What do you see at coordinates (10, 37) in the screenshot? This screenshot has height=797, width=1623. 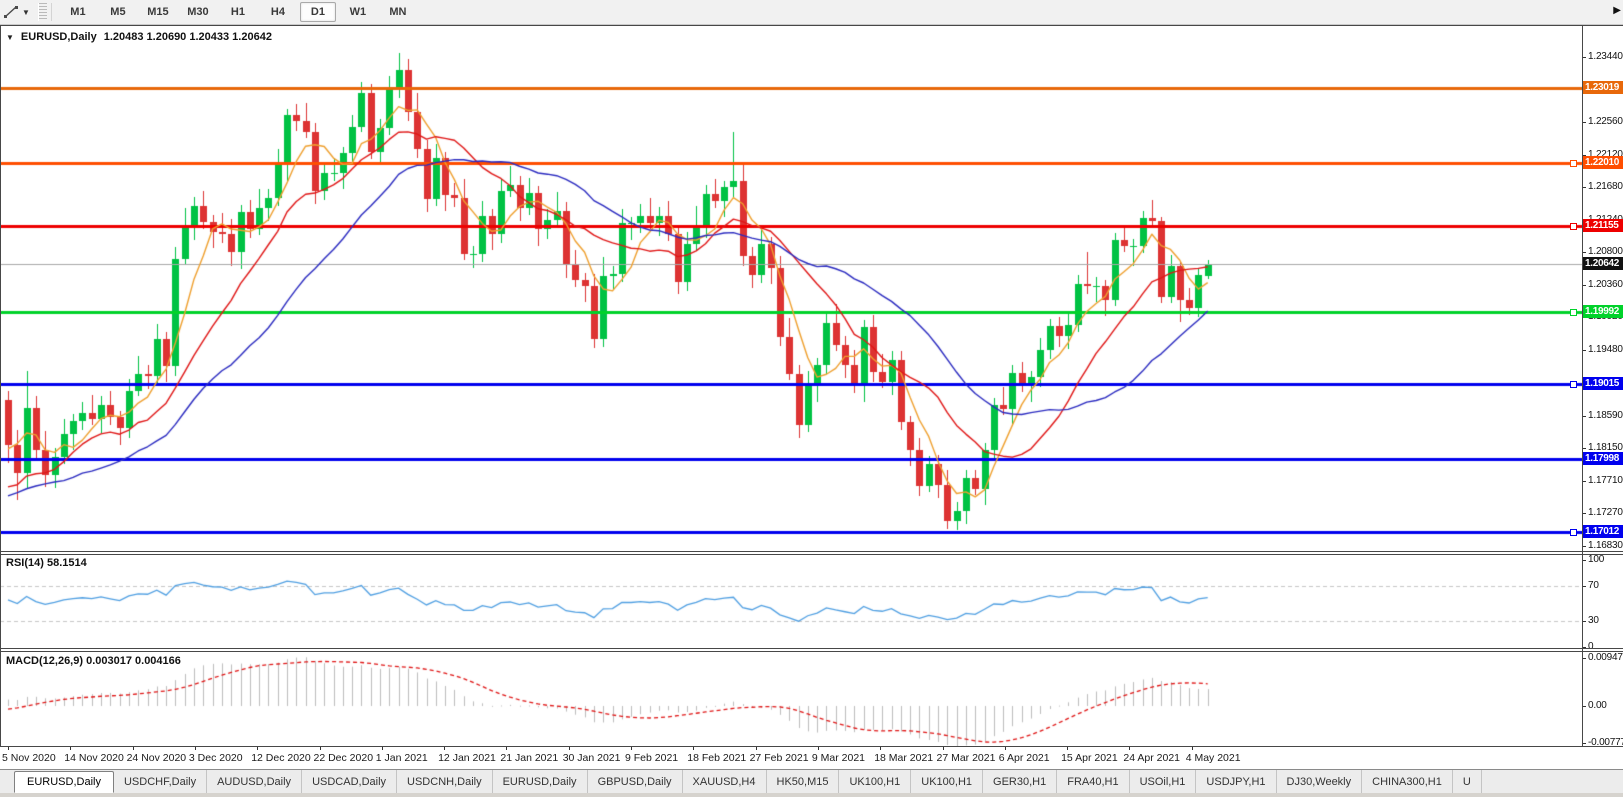 I see `chart-menu-icon: ▼` at bounding box center [10, 37].